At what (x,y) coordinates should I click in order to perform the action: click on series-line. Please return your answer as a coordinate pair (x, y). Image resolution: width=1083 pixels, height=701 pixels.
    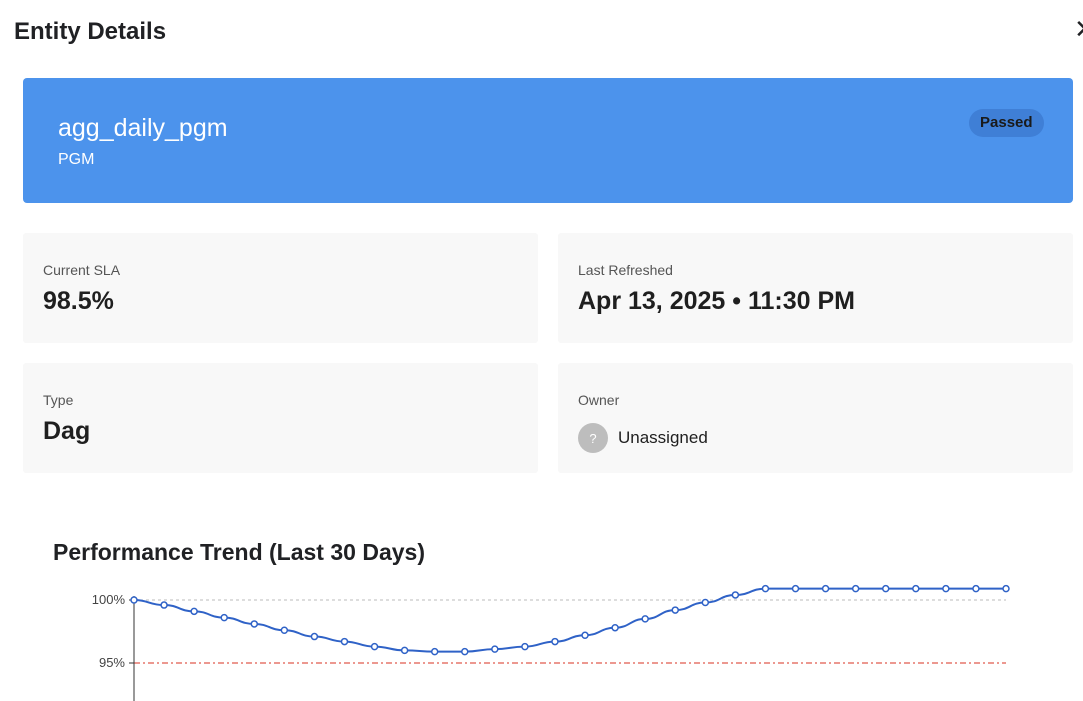
    Looking at the image, I should click on (569, 620).